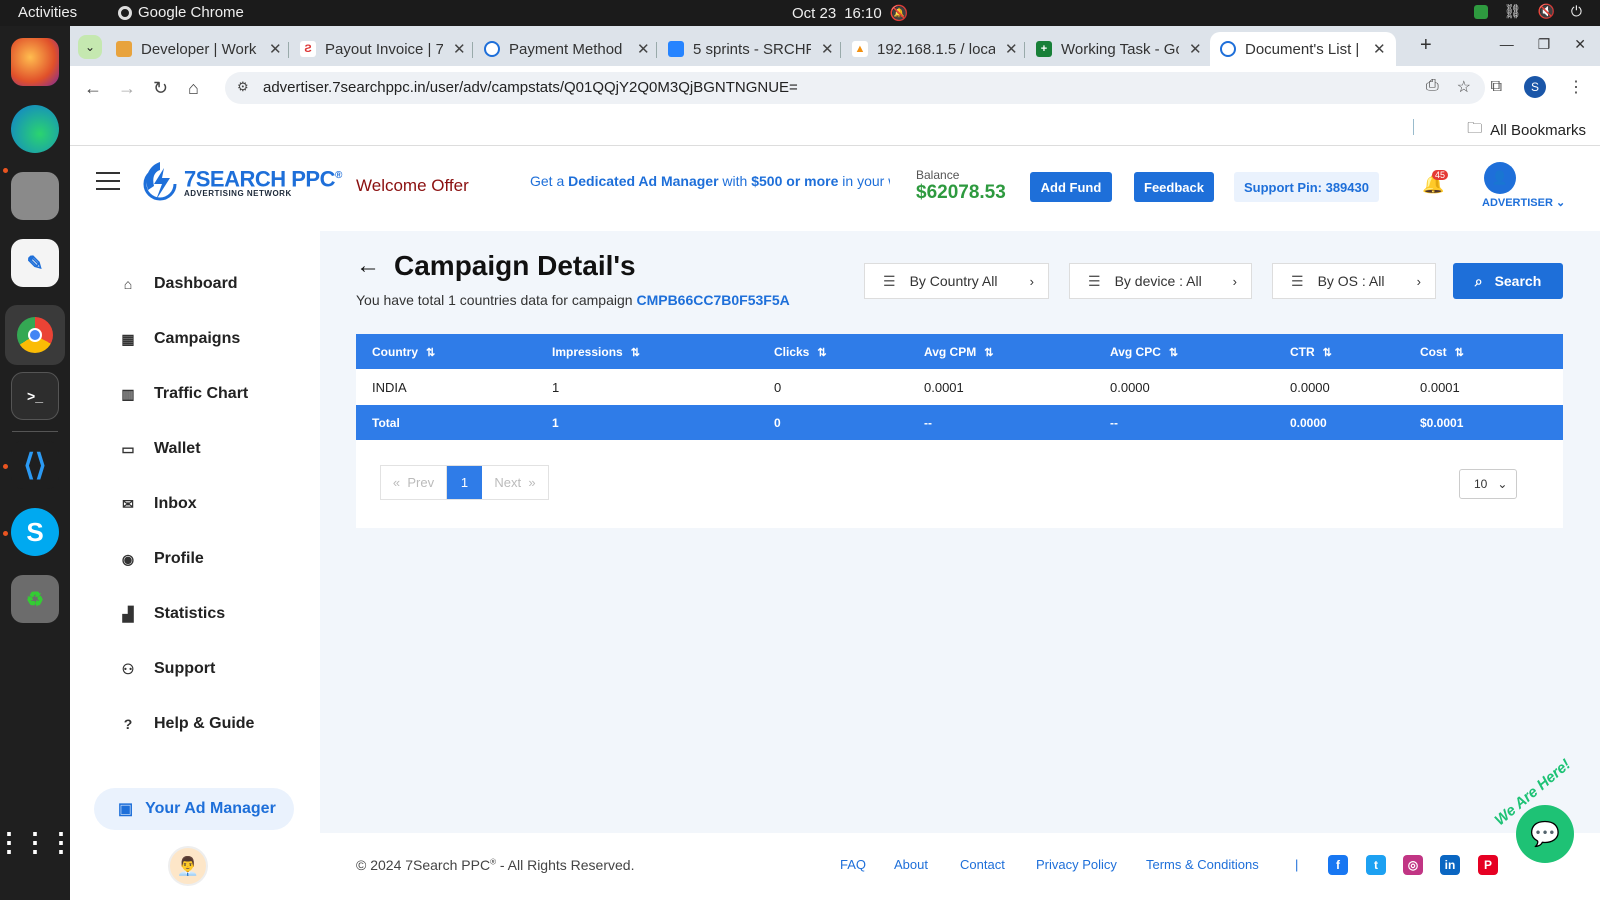  Describe the element at coordinates (243, 87) in the screenshot. I see `site-info-icon: ⚙` at that location.